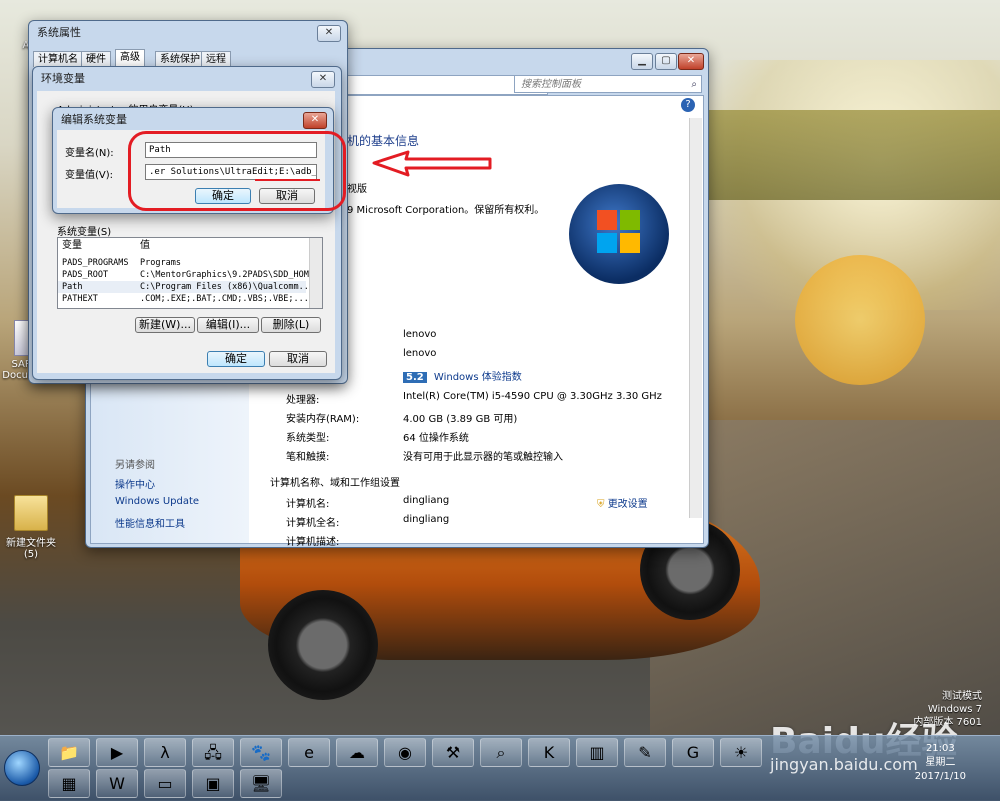  I want to click on window-title: 系统属性, so click(59, 32).